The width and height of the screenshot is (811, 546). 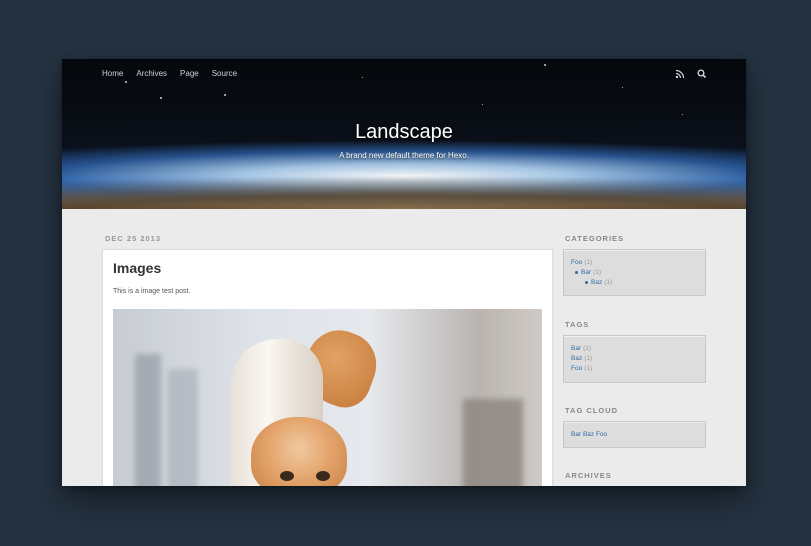 I want to click on tag-item: Foo (1), so click(x=581, y=368).